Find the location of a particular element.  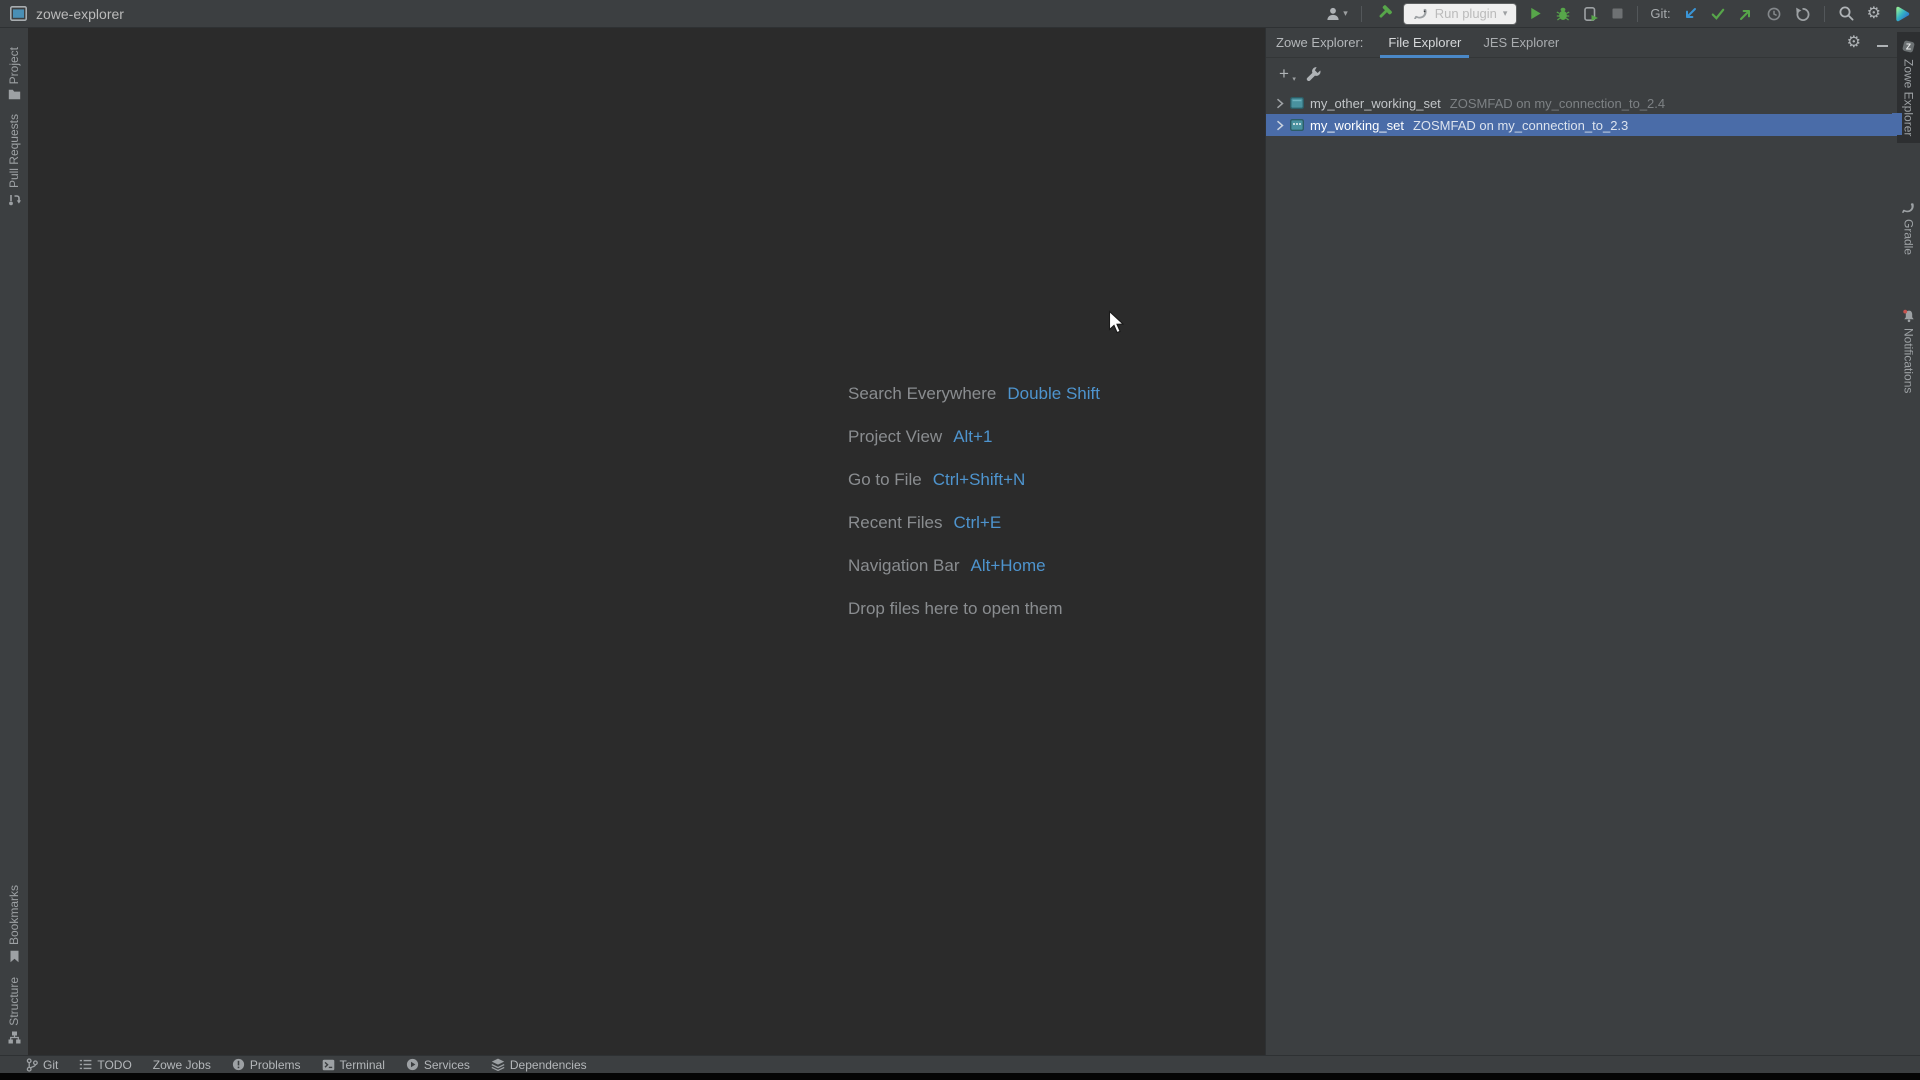

hide-panel-button is located at coordinates (1882, 43).